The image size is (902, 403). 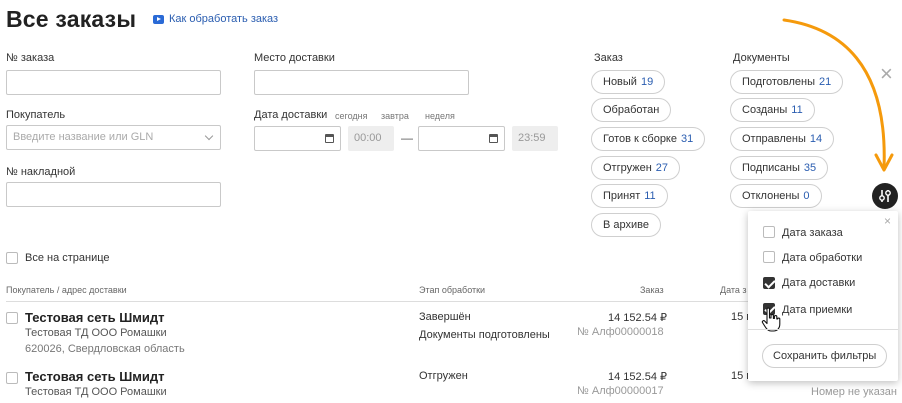 I want to click on pill-archive: В архиве, so click(x=626, y=225).